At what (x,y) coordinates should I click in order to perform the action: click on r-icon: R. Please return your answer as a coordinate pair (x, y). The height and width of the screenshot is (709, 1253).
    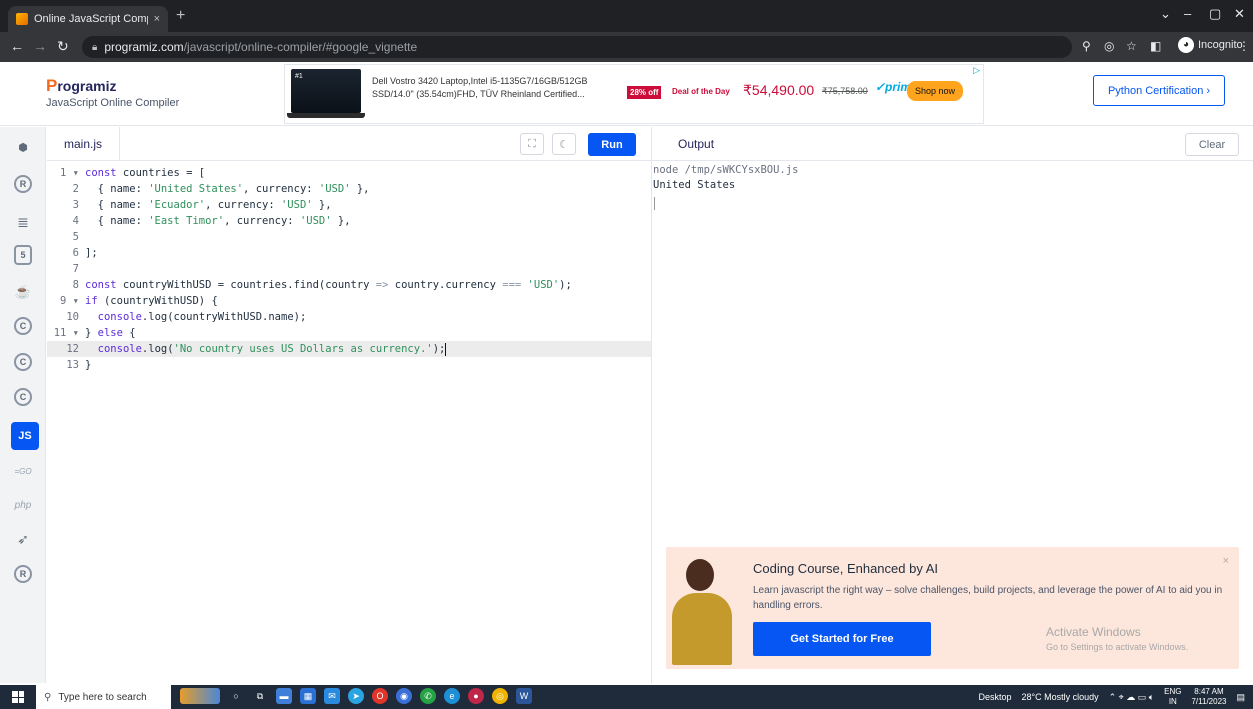
    Looking at the image, I should click on (23, 184).